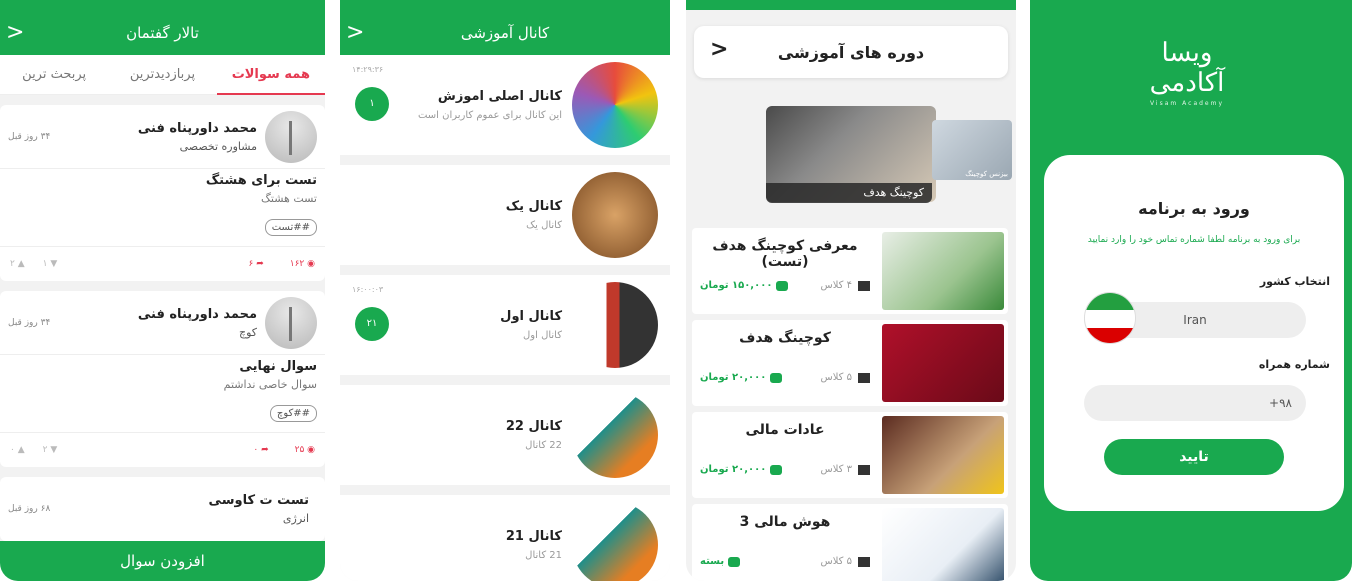  I want to click on like-button: ▲ ۲, so click(17, 264).